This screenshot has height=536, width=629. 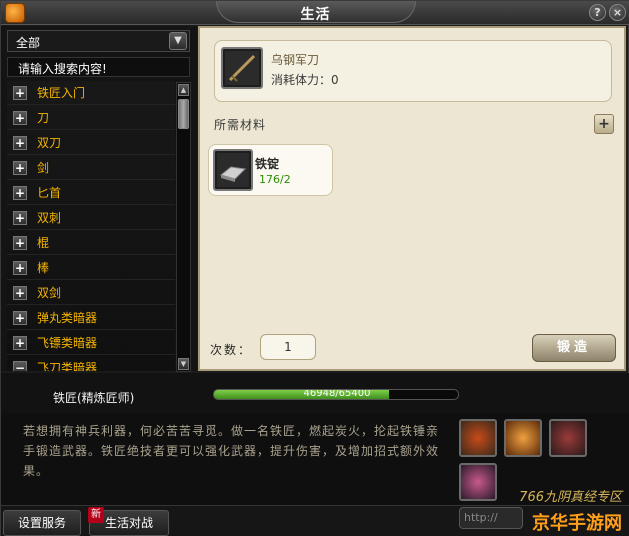 What do you see at coordinates (183, 227) in the screenshot?
I see `list-scrollbar: ▲ ▼` at bounding box center [183, 227].